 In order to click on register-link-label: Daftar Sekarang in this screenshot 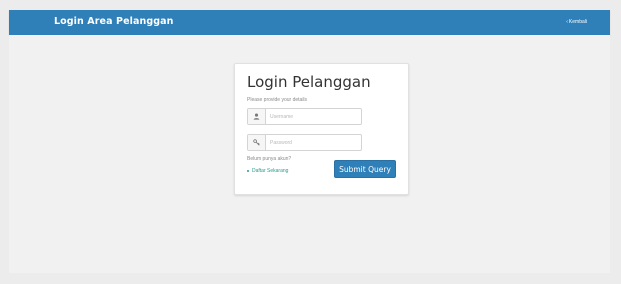, I will do `click(270, 171)`.